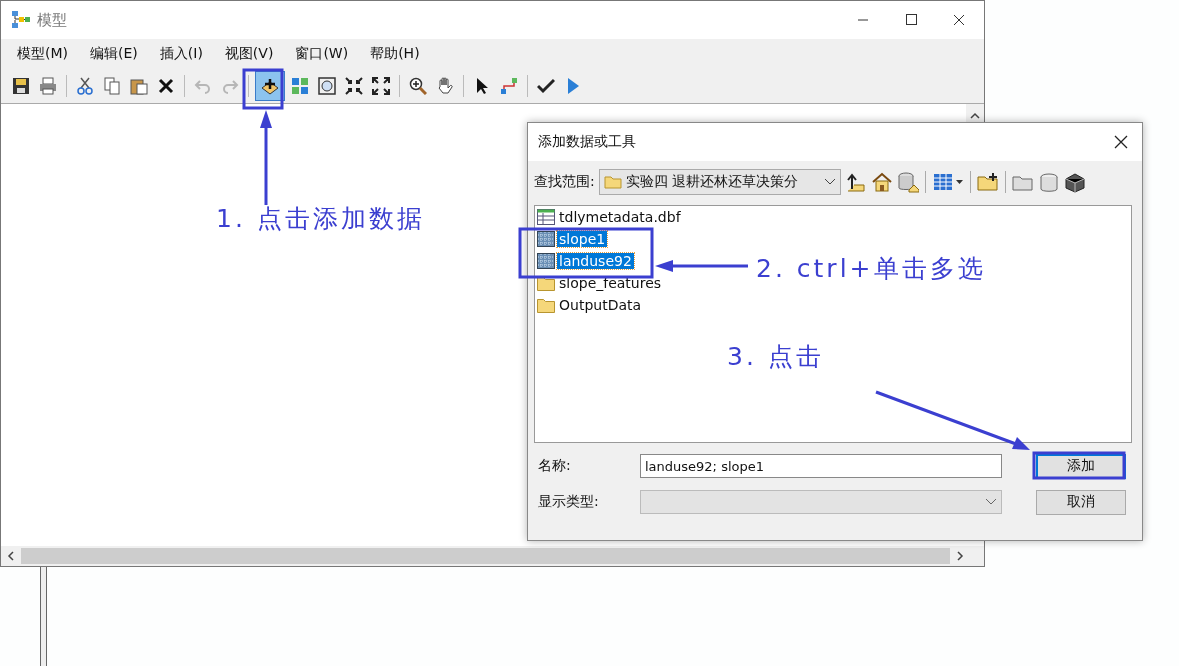  Describe the element at coordinates (546, 86) in the screenshot. I see `check-icon` at that location.